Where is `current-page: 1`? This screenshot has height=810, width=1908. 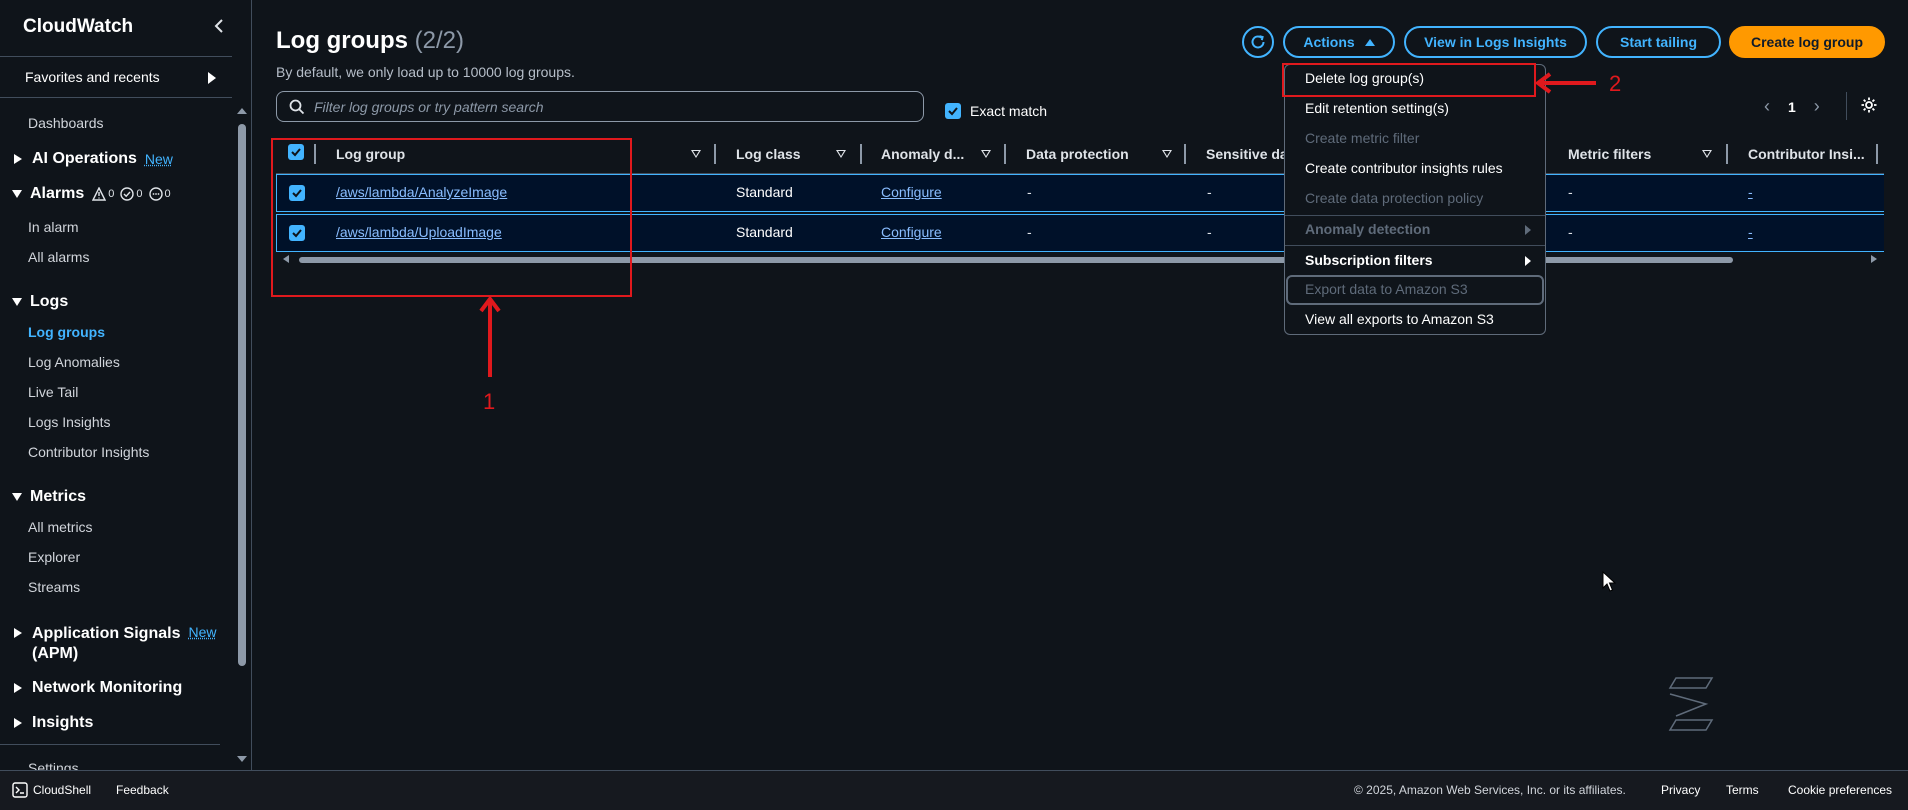
current-page: 1 is located at coordinates (1792, 107).